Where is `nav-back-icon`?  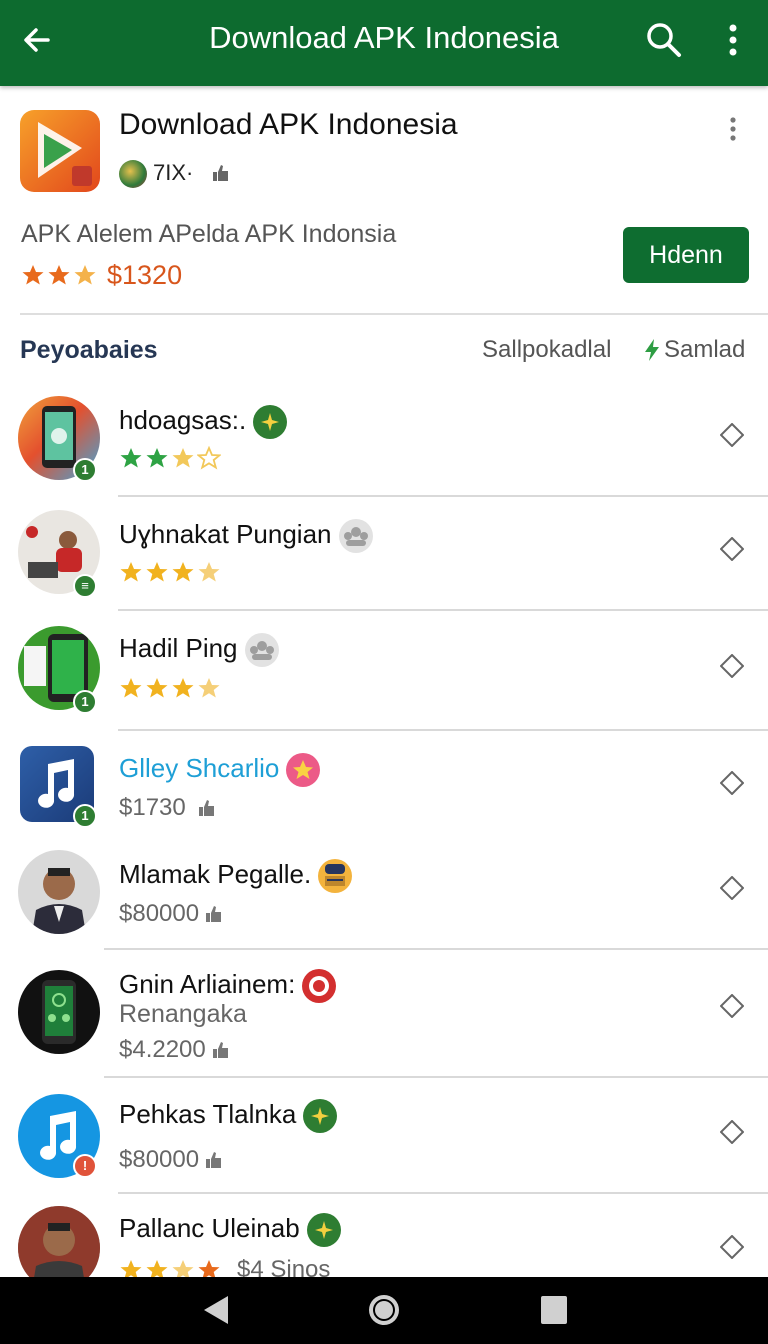 nav-back-icon is located at coordinates (216, 1310).